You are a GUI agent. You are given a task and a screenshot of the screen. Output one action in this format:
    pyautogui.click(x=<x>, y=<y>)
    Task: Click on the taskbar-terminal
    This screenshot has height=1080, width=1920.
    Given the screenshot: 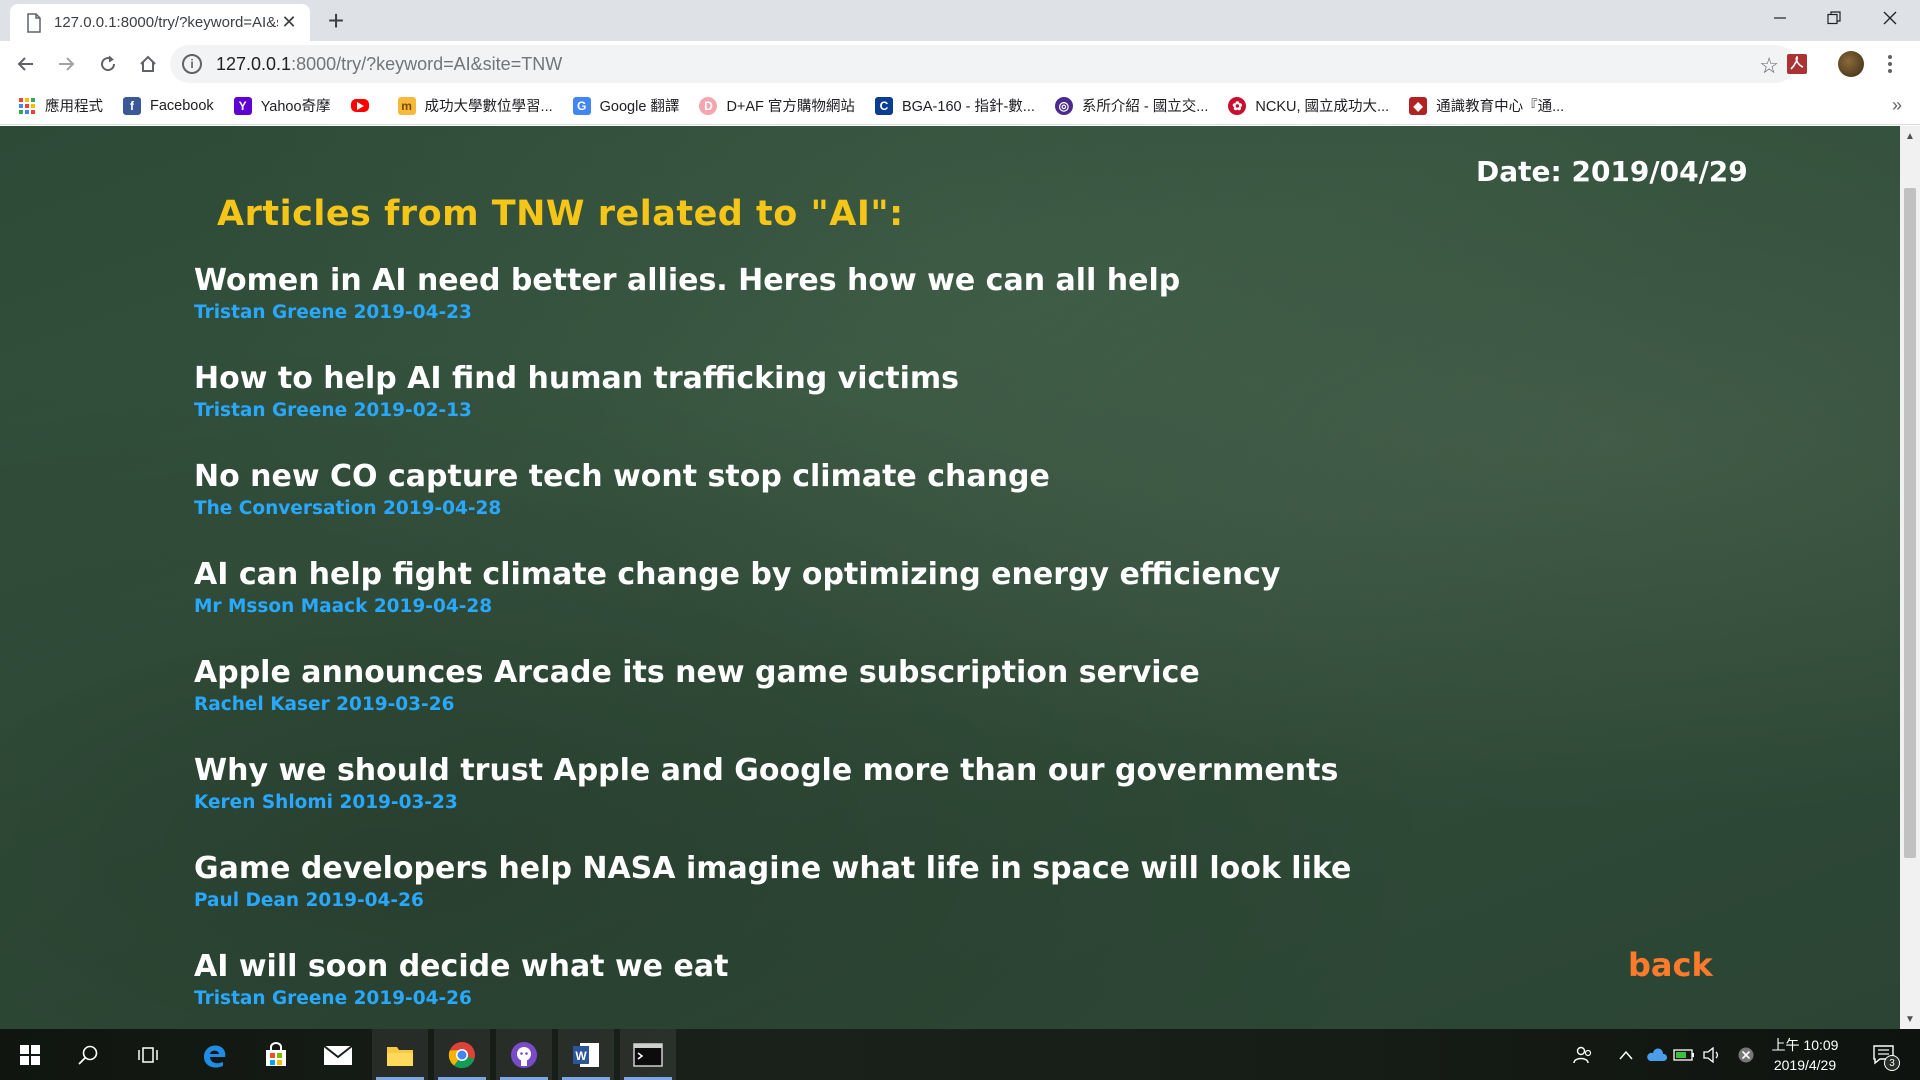 What is the action you would take?
    pyautogui.click(x=648, y=1054)
    